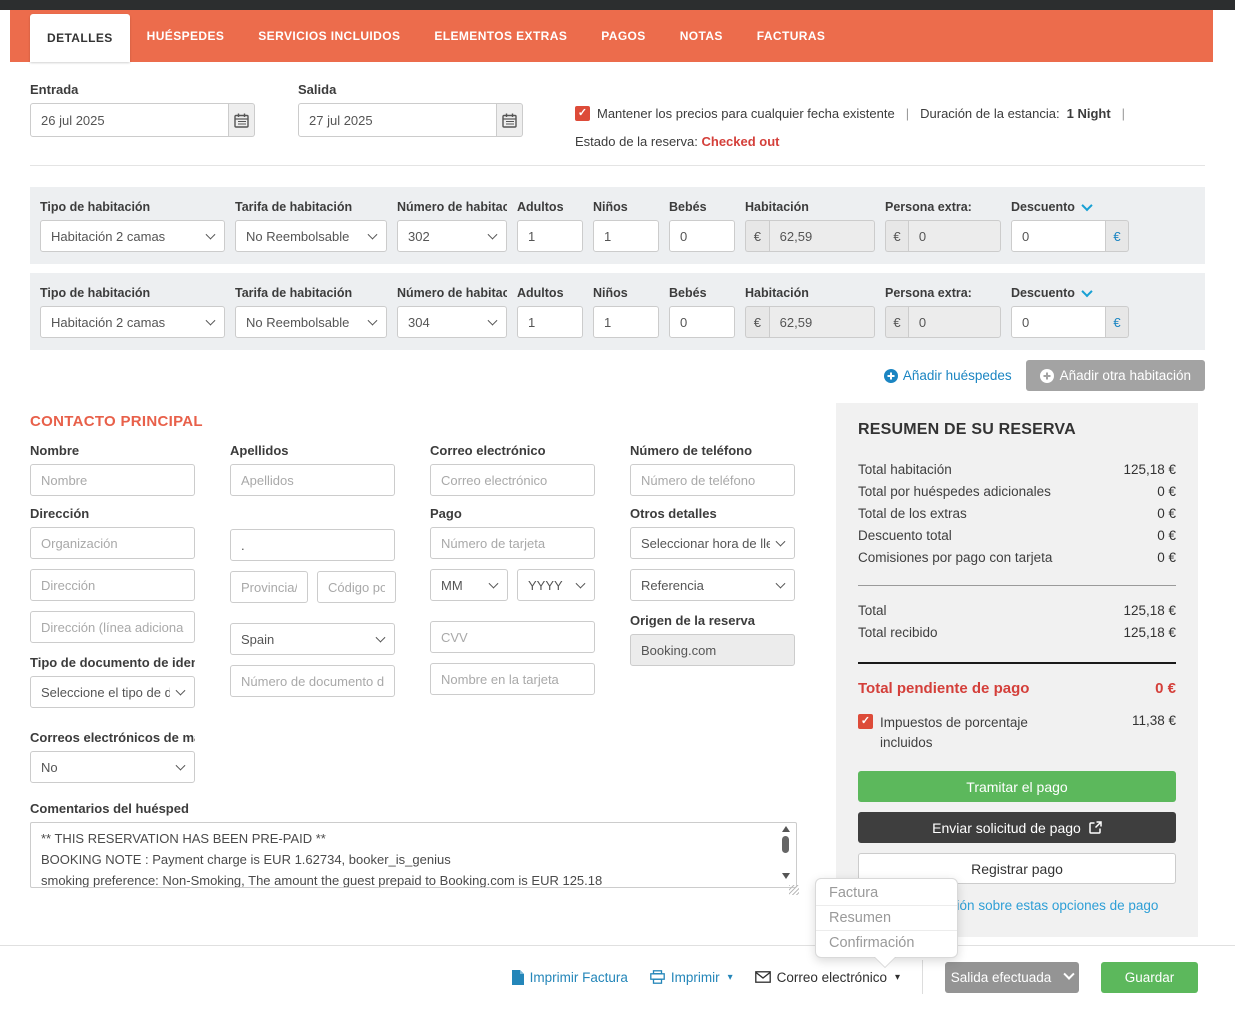  What do you see at coordinates (556, 585) in the screenshot?
I see `card-year-select: YYYY` at bounding box center [556, 585].